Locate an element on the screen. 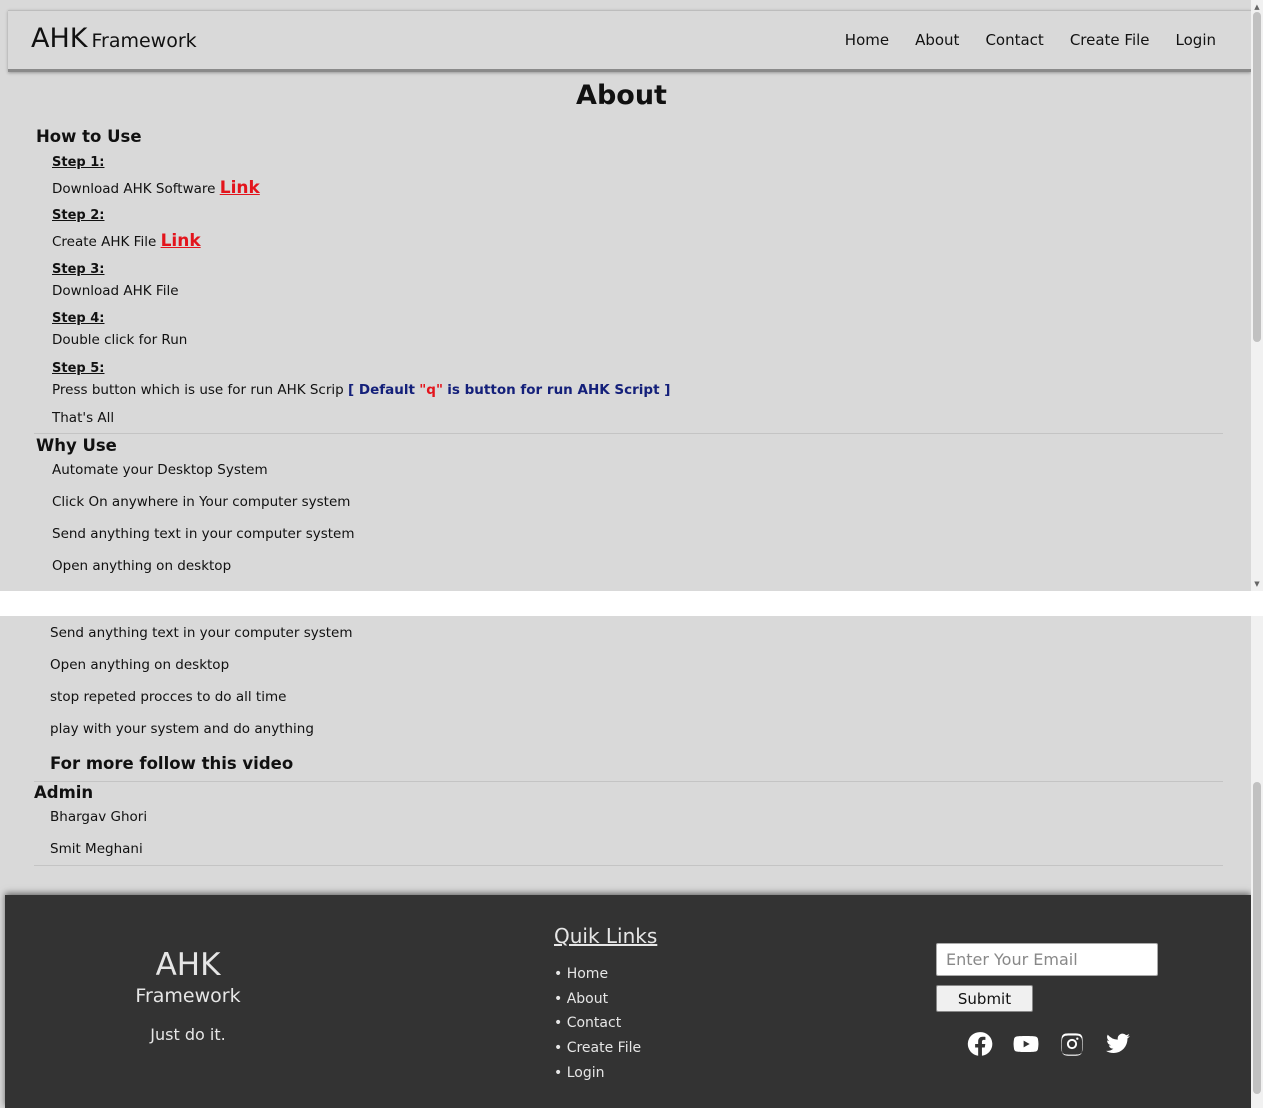 The width and height of the screenshot is (1263, 1108). instagram-icon is located at coordinates (1072, 1044).